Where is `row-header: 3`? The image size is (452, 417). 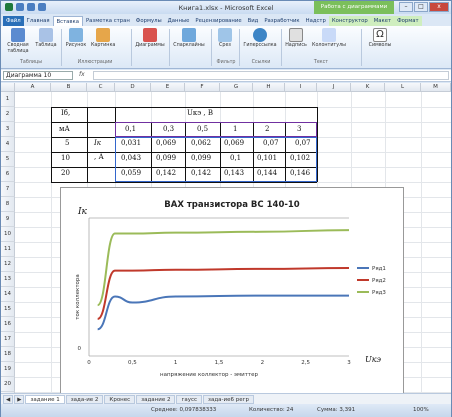
row-header: 3 is located at coordinates (8, 129).